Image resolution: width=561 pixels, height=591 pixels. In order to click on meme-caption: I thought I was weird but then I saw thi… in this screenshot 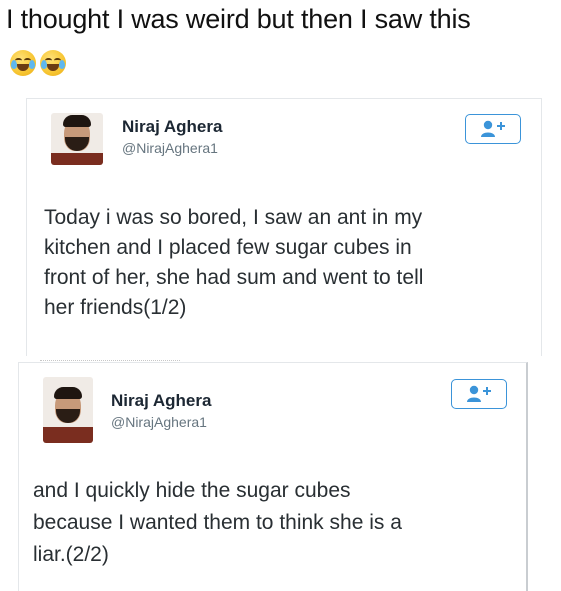, I will do `click(238, 19)`.